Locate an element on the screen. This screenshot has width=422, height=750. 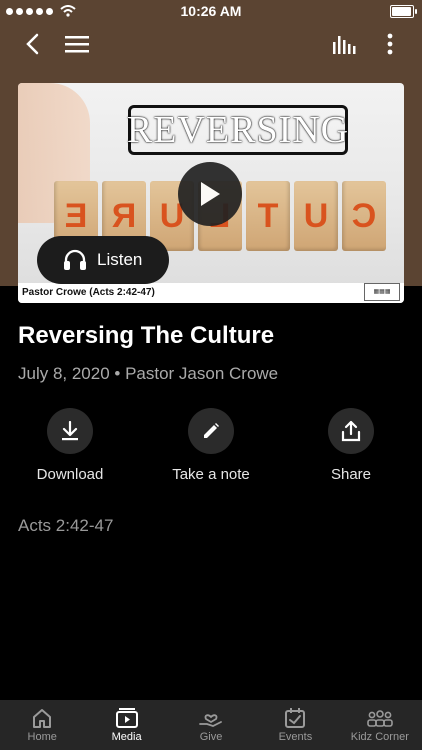
note-circle is located at coordinates (211, 431).